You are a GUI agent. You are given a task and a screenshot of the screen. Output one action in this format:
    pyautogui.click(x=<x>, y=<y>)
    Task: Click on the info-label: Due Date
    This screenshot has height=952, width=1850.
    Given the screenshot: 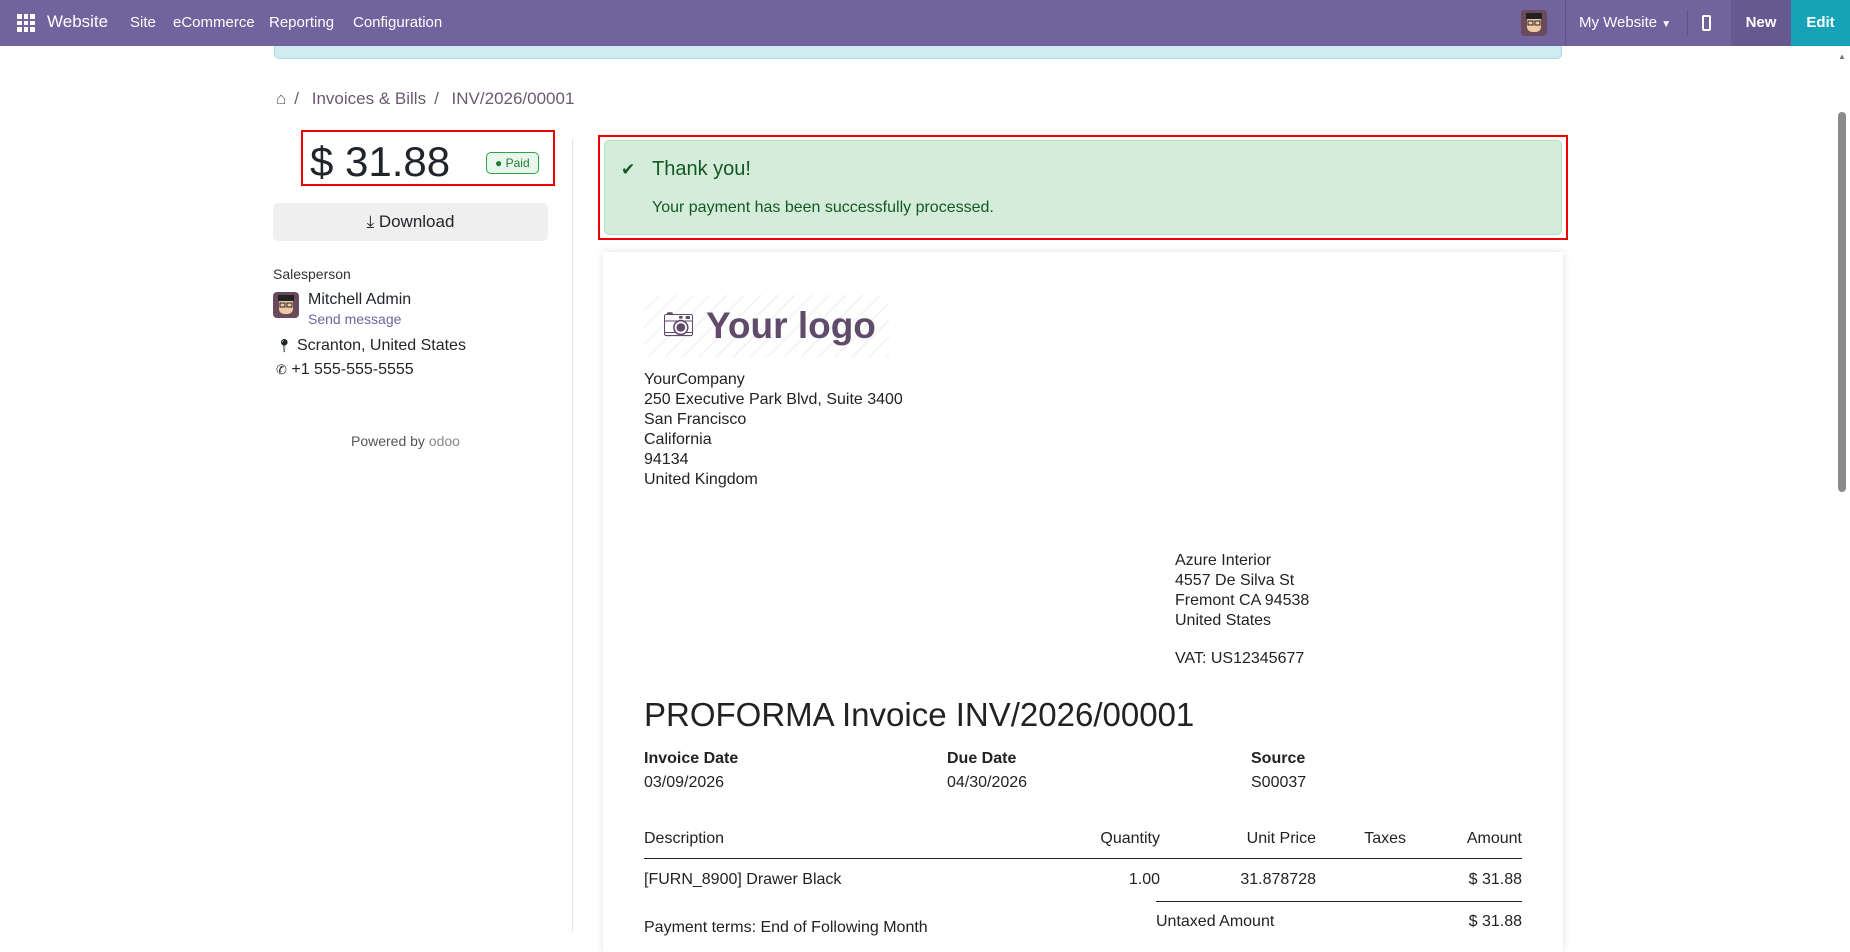 What is the action you would take?
    pyautogui.click(x=982, y=758)
    